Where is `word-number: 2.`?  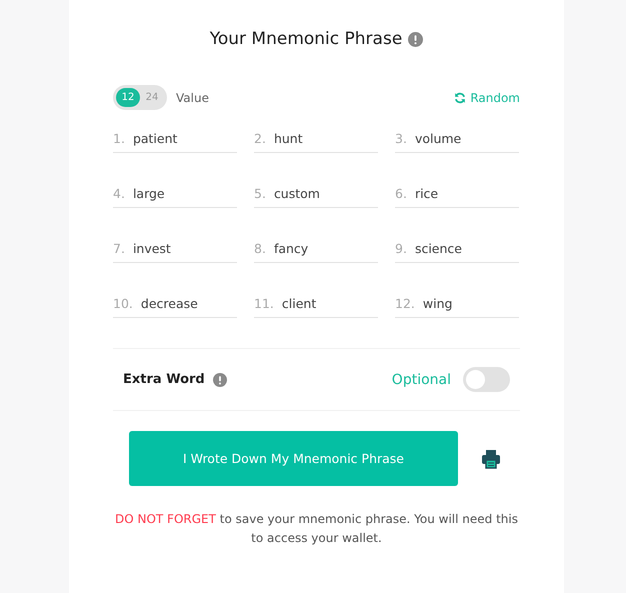
word-number: 2. is located at coordinates (260, 138).